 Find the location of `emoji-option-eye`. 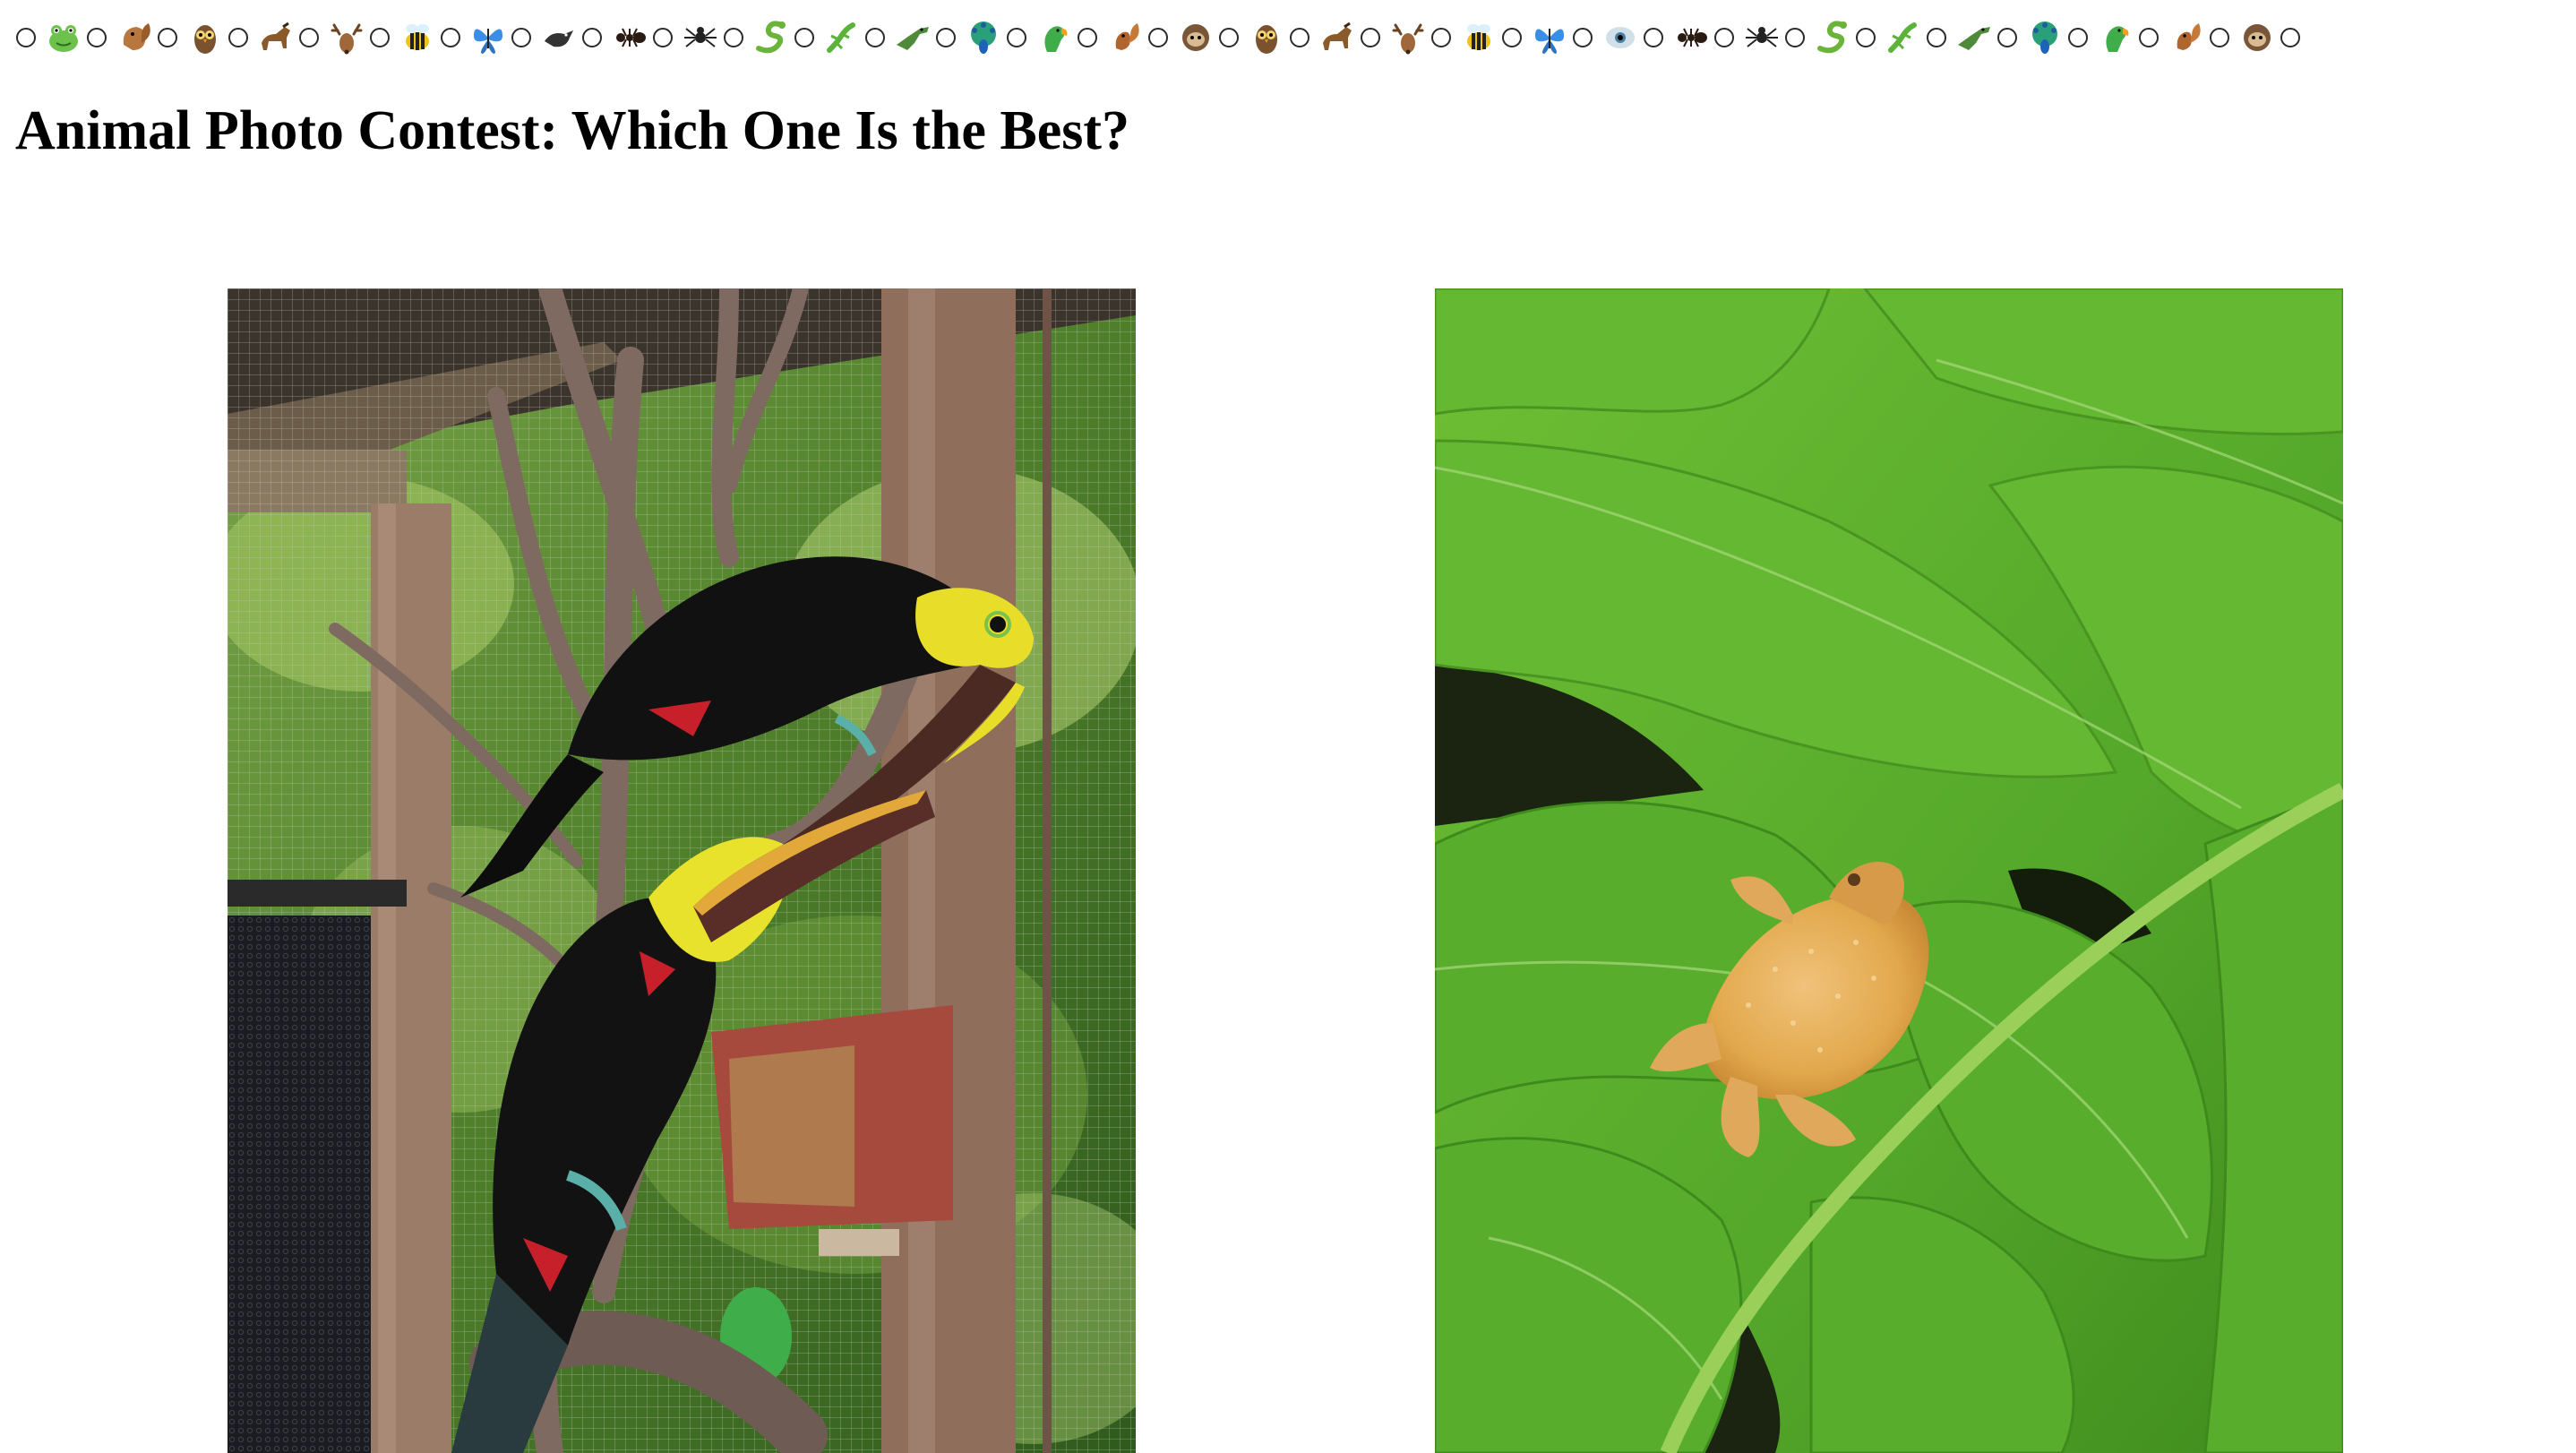

emoji-option-eye is located at coordinates (1604, 38).